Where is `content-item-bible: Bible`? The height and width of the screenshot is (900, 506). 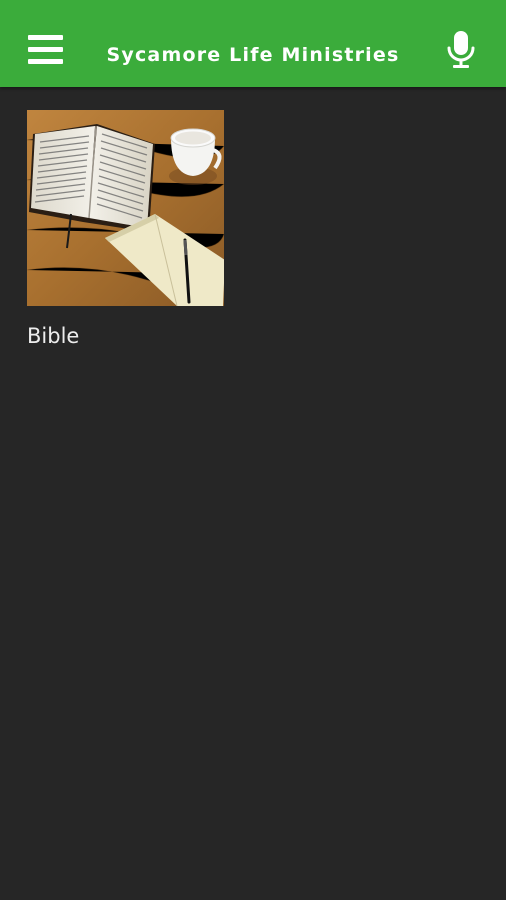
content-item-bible: Bible is located at coordinates (125, 230).